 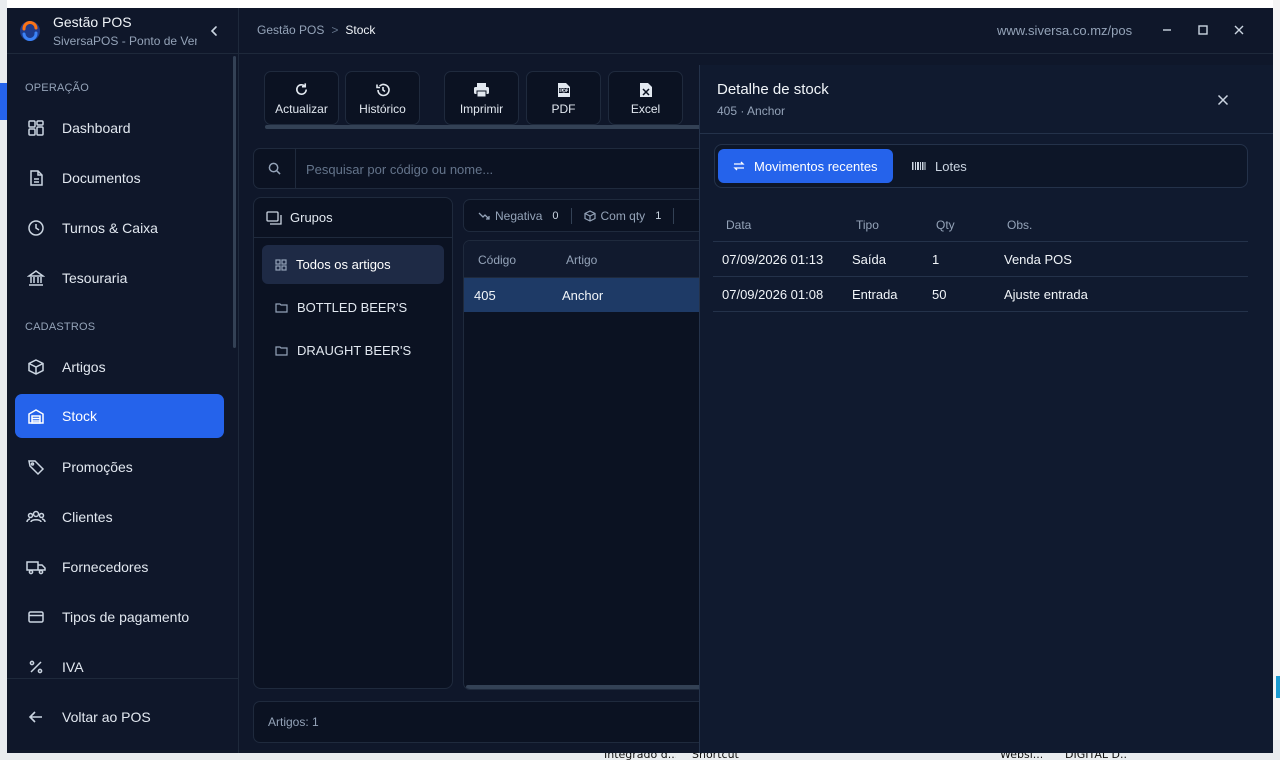 I want to click on desktop-left-strip, so click(x=3, y=380).